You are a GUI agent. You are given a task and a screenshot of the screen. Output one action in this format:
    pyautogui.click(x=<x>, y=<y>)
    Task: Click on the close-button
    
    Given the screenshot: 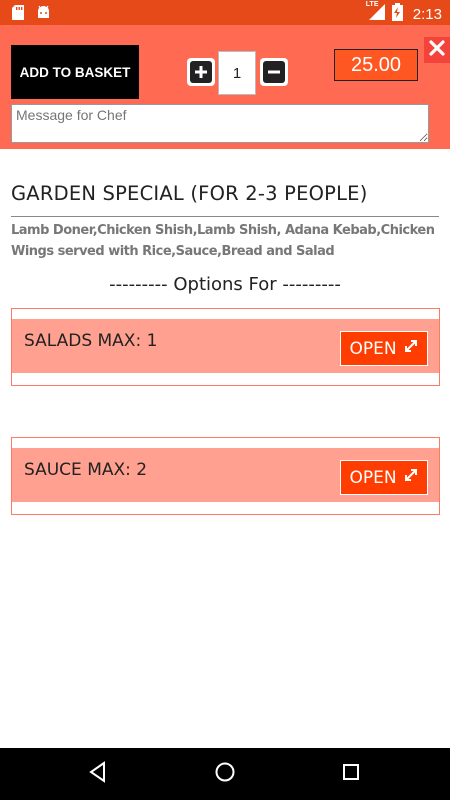 What is the action you would take?
    pyautogui.click(x=437, y=50)
    